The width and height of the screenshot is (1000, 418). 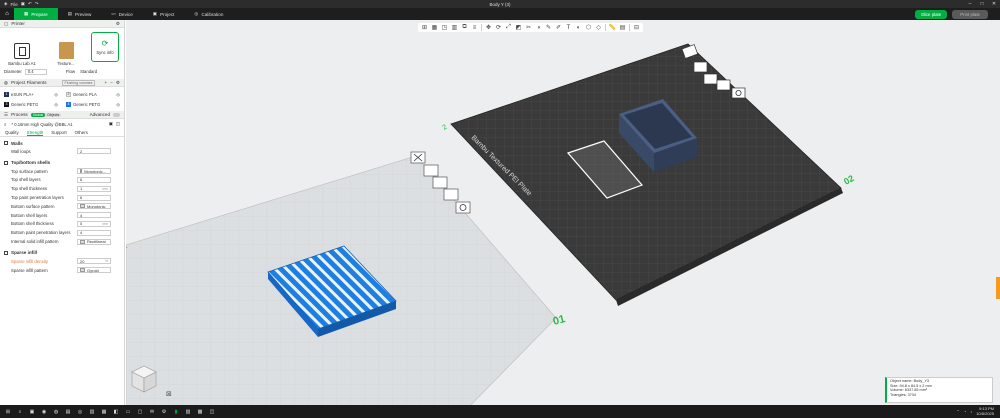 I want to click on diameter-select: 0.4, so click(x=35, y=71).